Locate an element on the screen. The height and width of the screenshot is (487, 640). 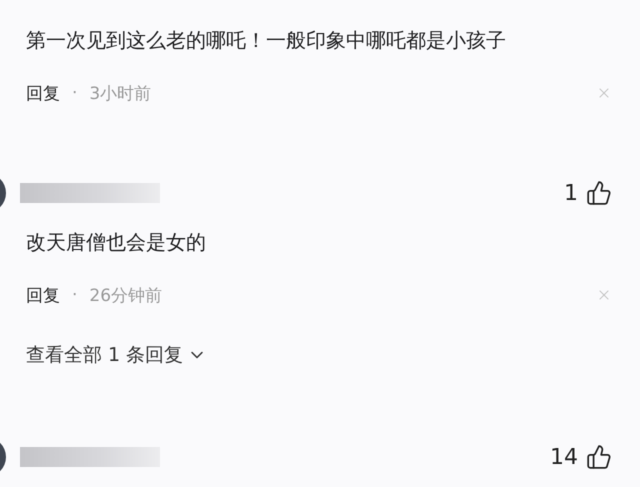
comment-time: 26分钟前 is located at coordinates (125, 295).